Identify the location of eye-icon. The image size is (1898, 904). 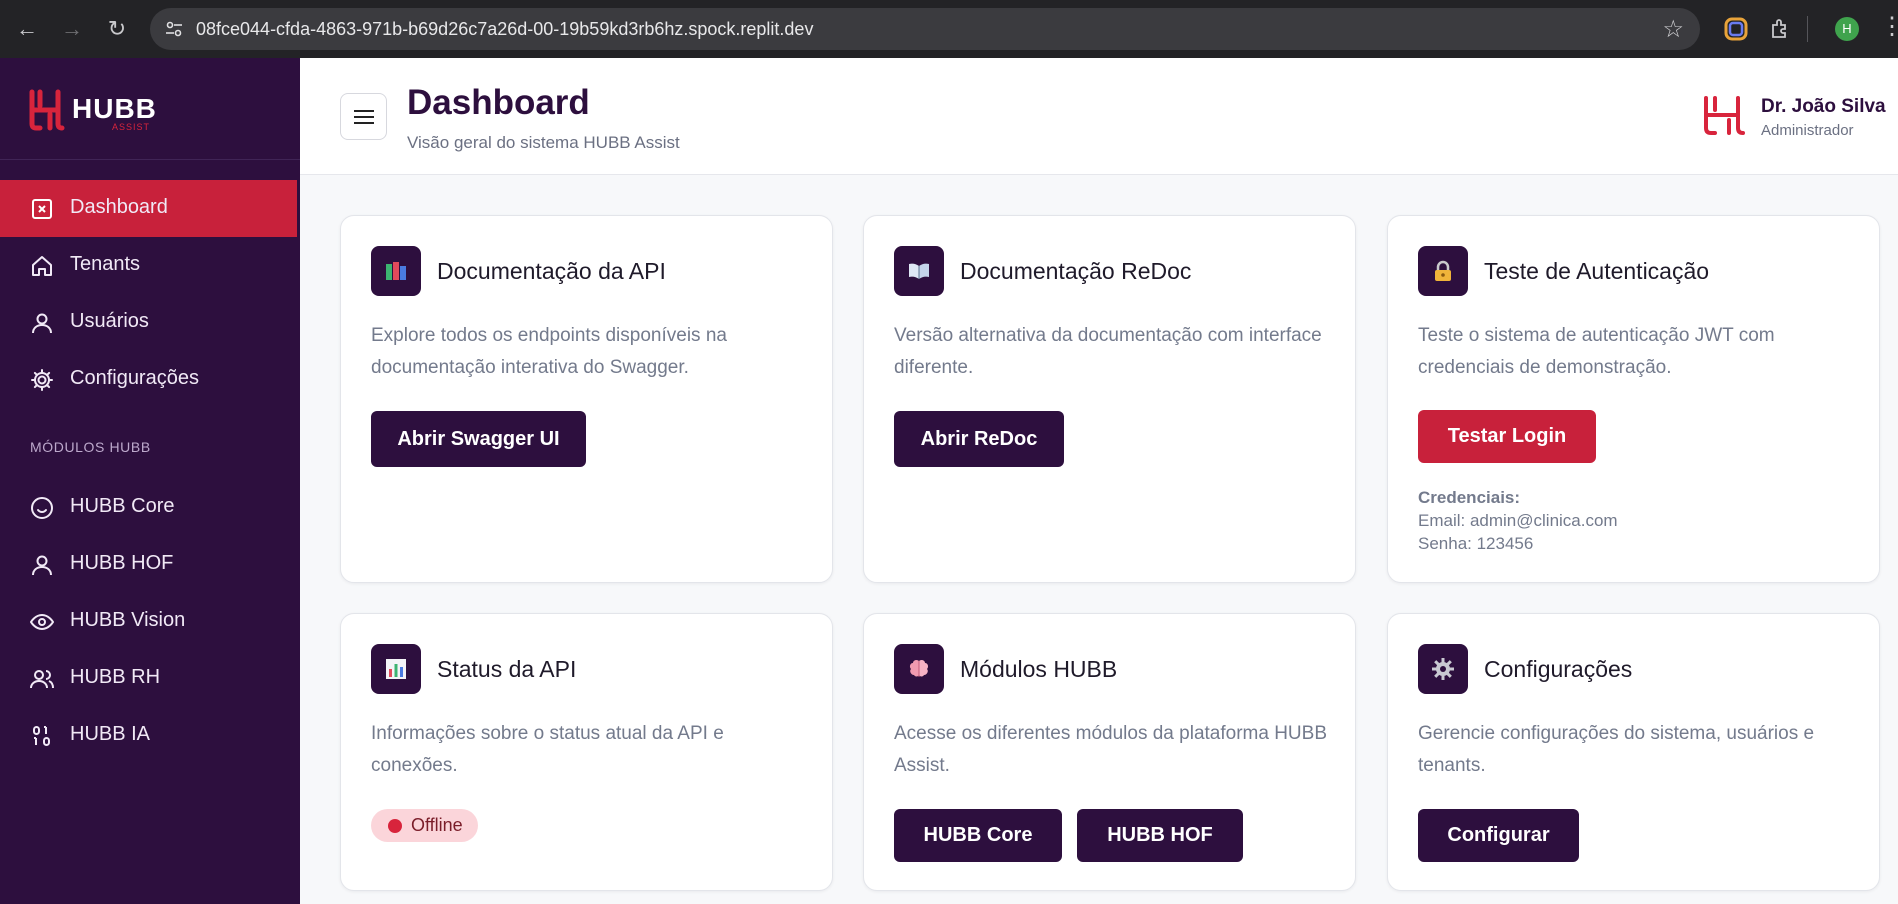
(42, 622).